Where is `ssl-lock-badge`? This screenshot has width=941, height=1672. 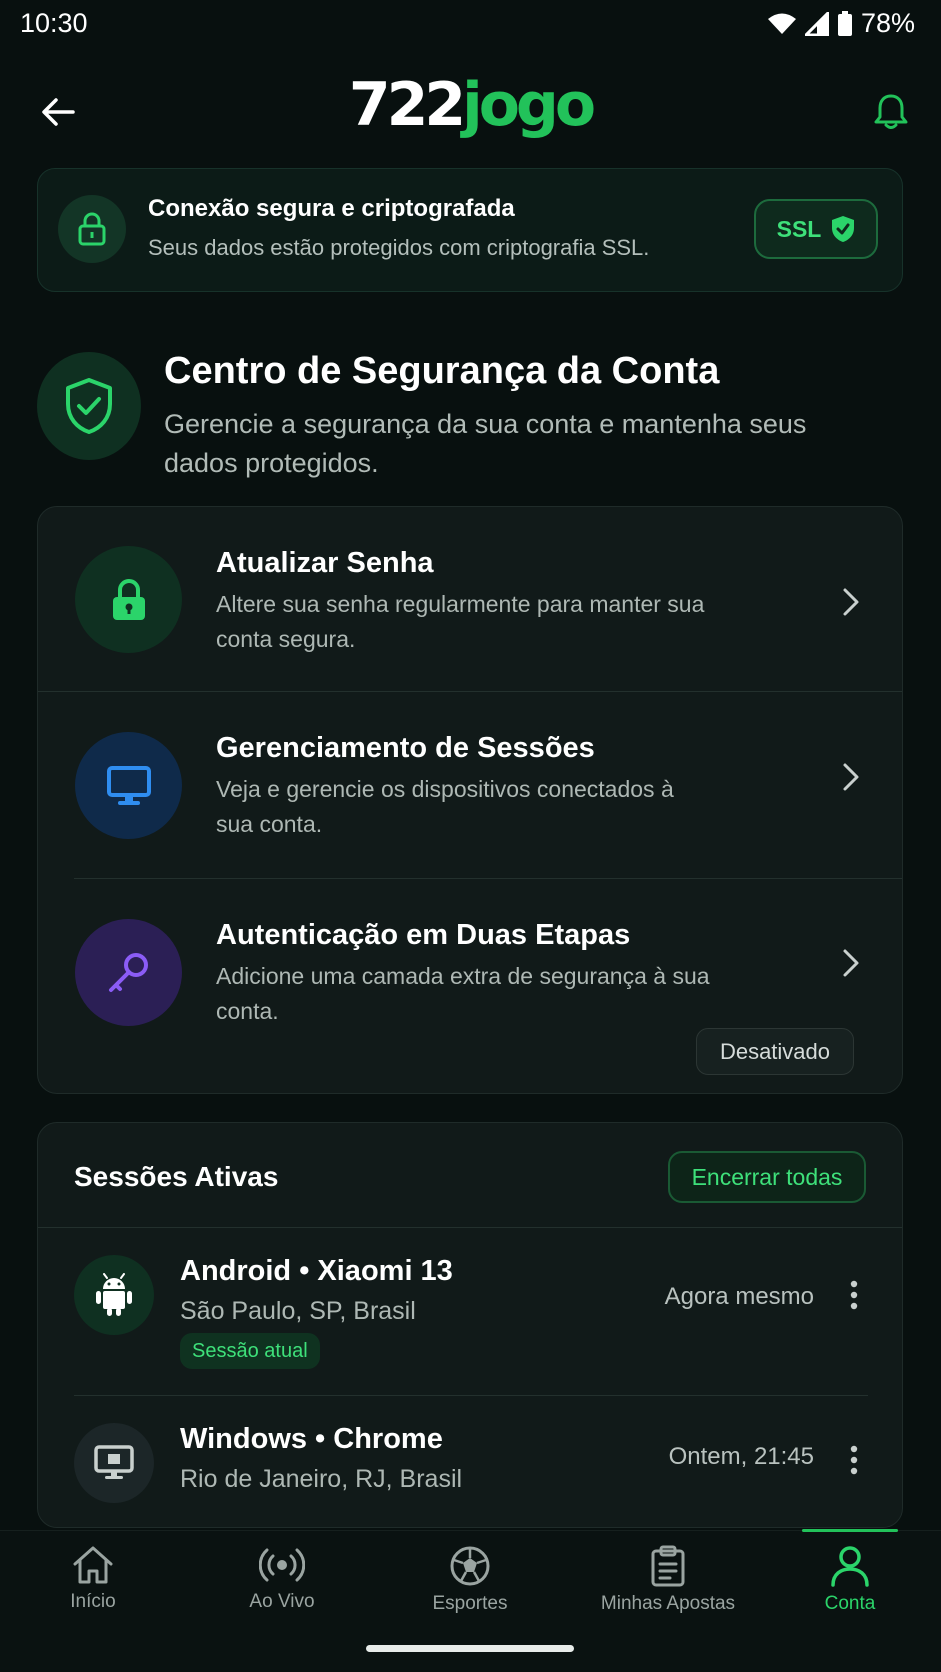
ssl-lock-badge is located at coordinates (92, 229).